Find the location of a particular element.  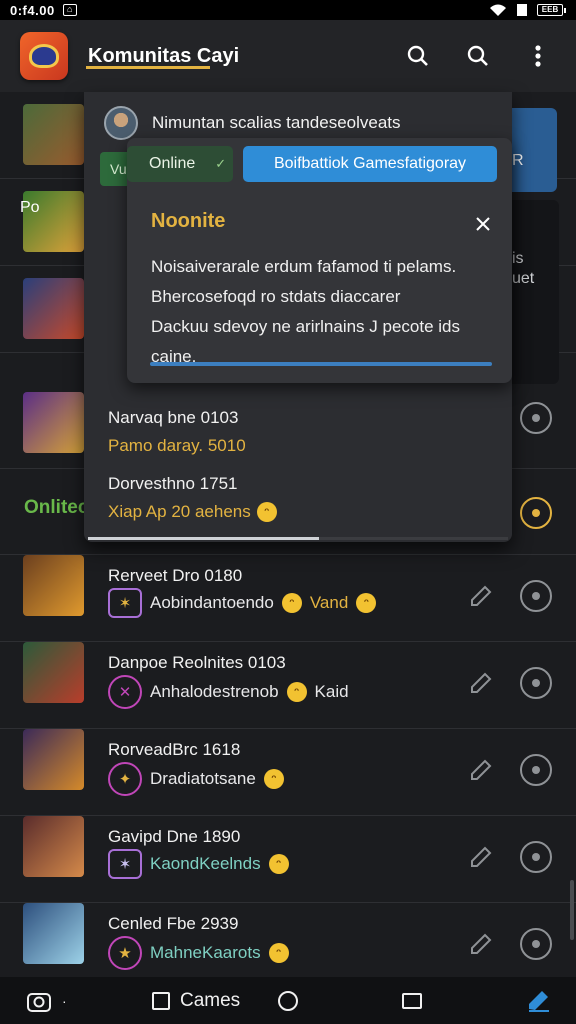

avatar is located at coordinates (121, 123).